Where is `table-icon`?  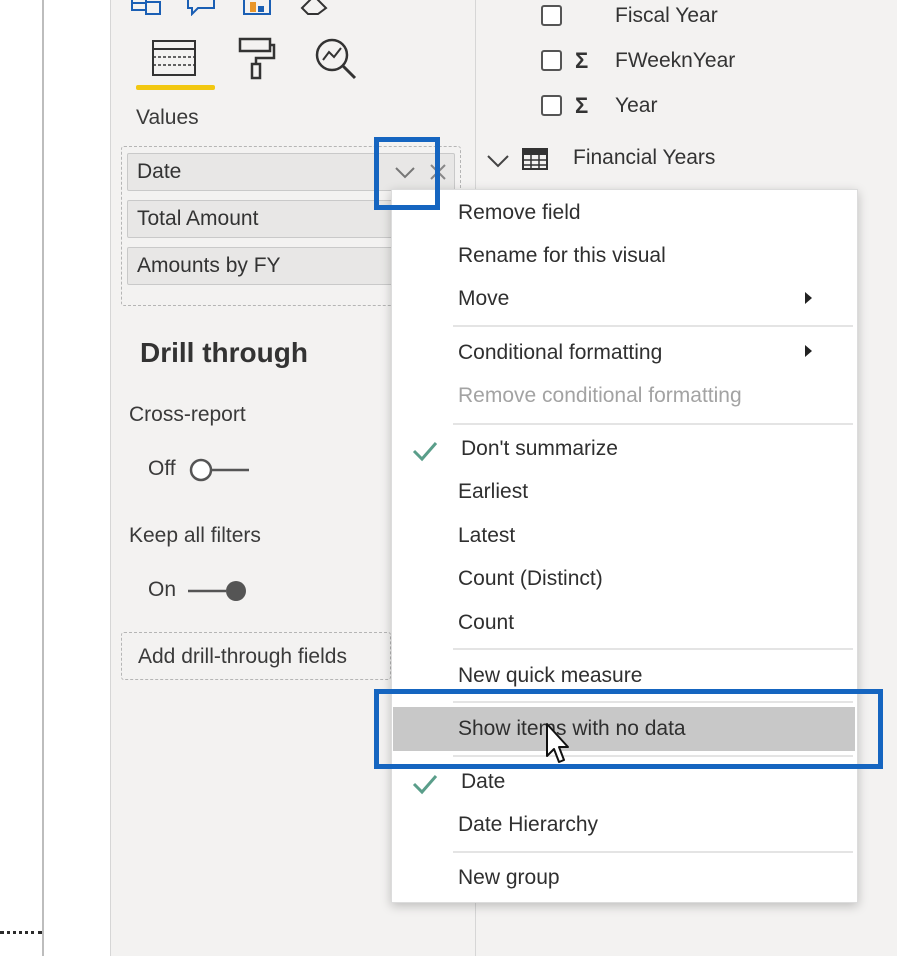 table-icon is located at coordinates (146, 8).